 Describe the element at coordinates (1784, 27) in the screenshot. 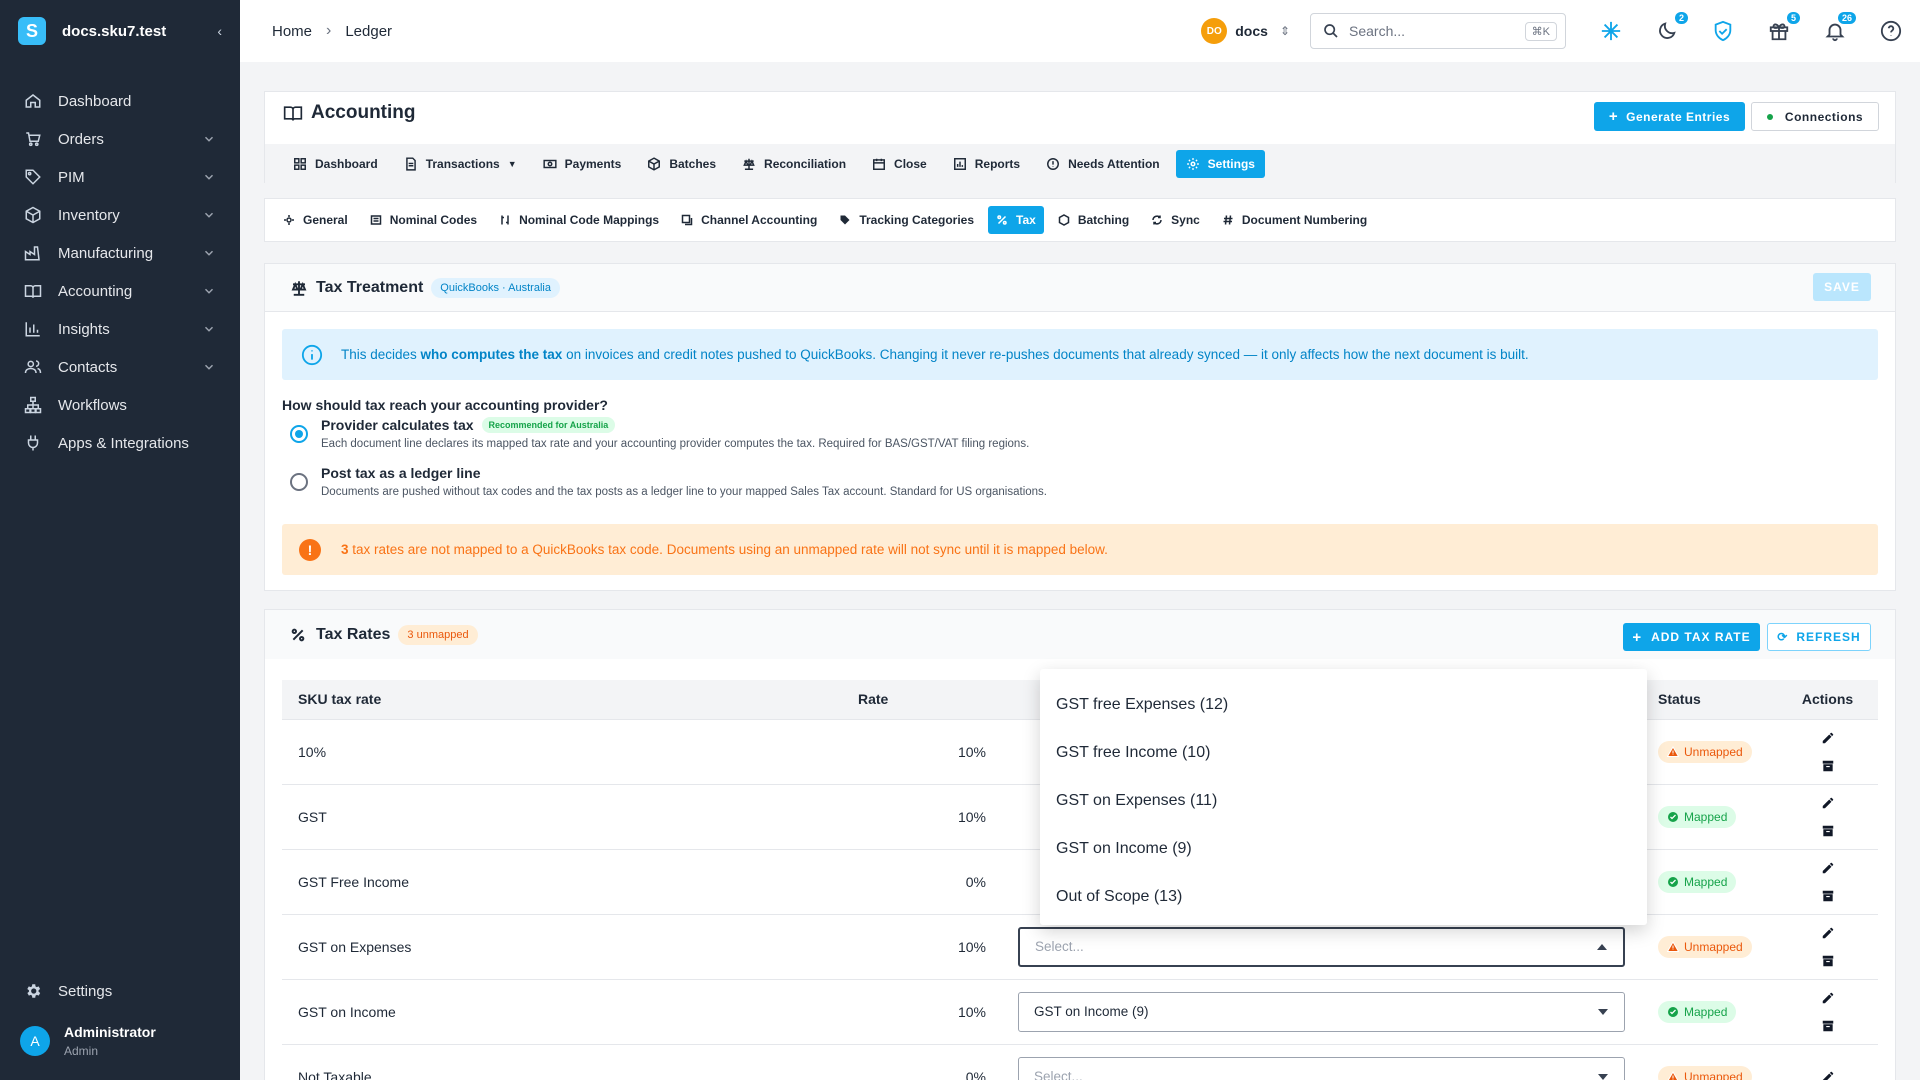

I see `gifts-button: 5` at that location.